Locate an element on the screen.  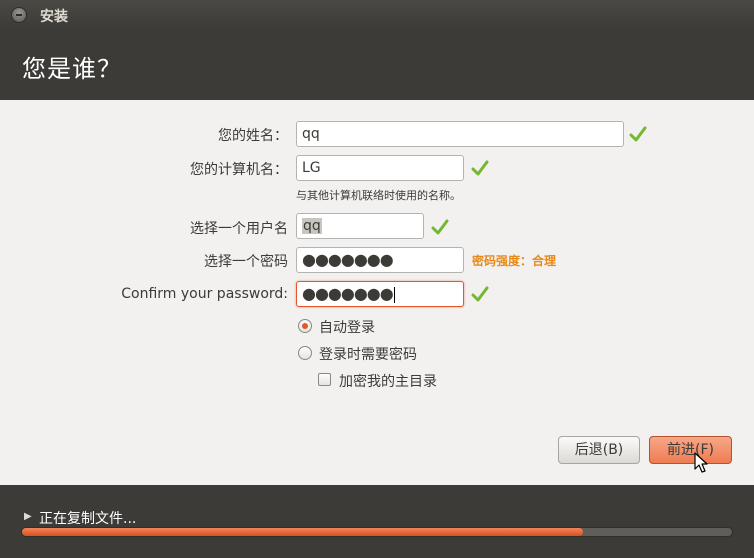
window-titlebar: 安装 is located at coordinates (377, 15).